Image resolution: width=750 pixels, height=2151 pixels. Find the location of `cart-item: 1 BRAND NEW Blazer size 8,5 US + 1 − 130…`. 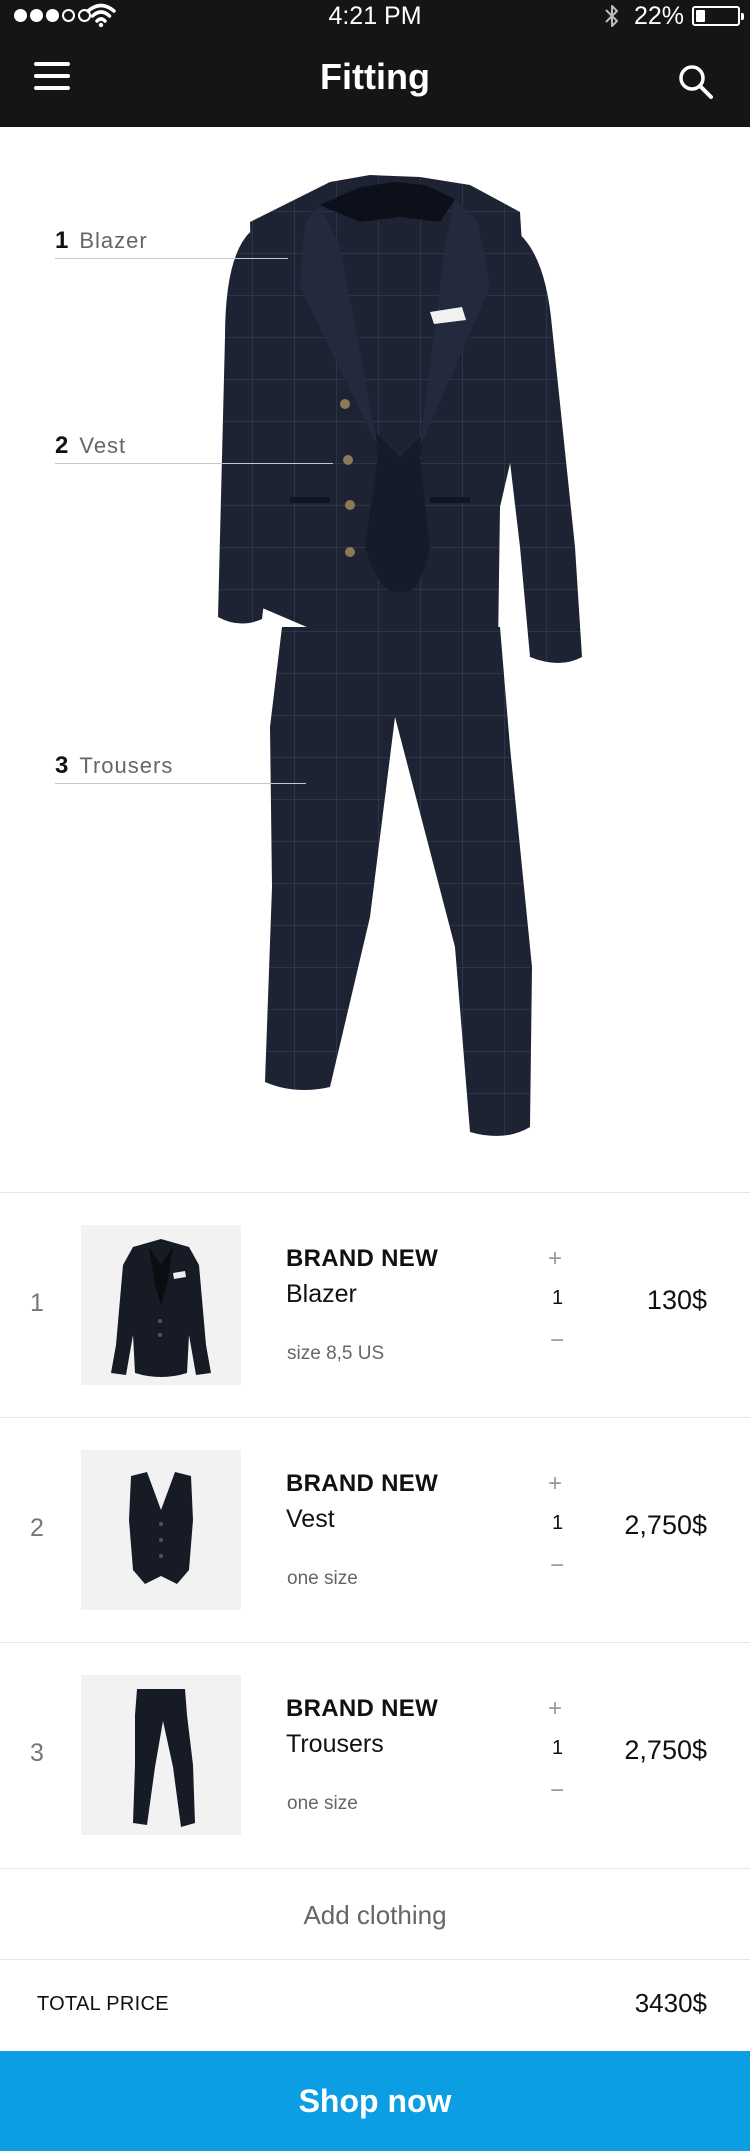

cart-item: 1 BRAND NEW Blazer size 8,5 US + 1 − 130… is located at coordinates (375, 1305).